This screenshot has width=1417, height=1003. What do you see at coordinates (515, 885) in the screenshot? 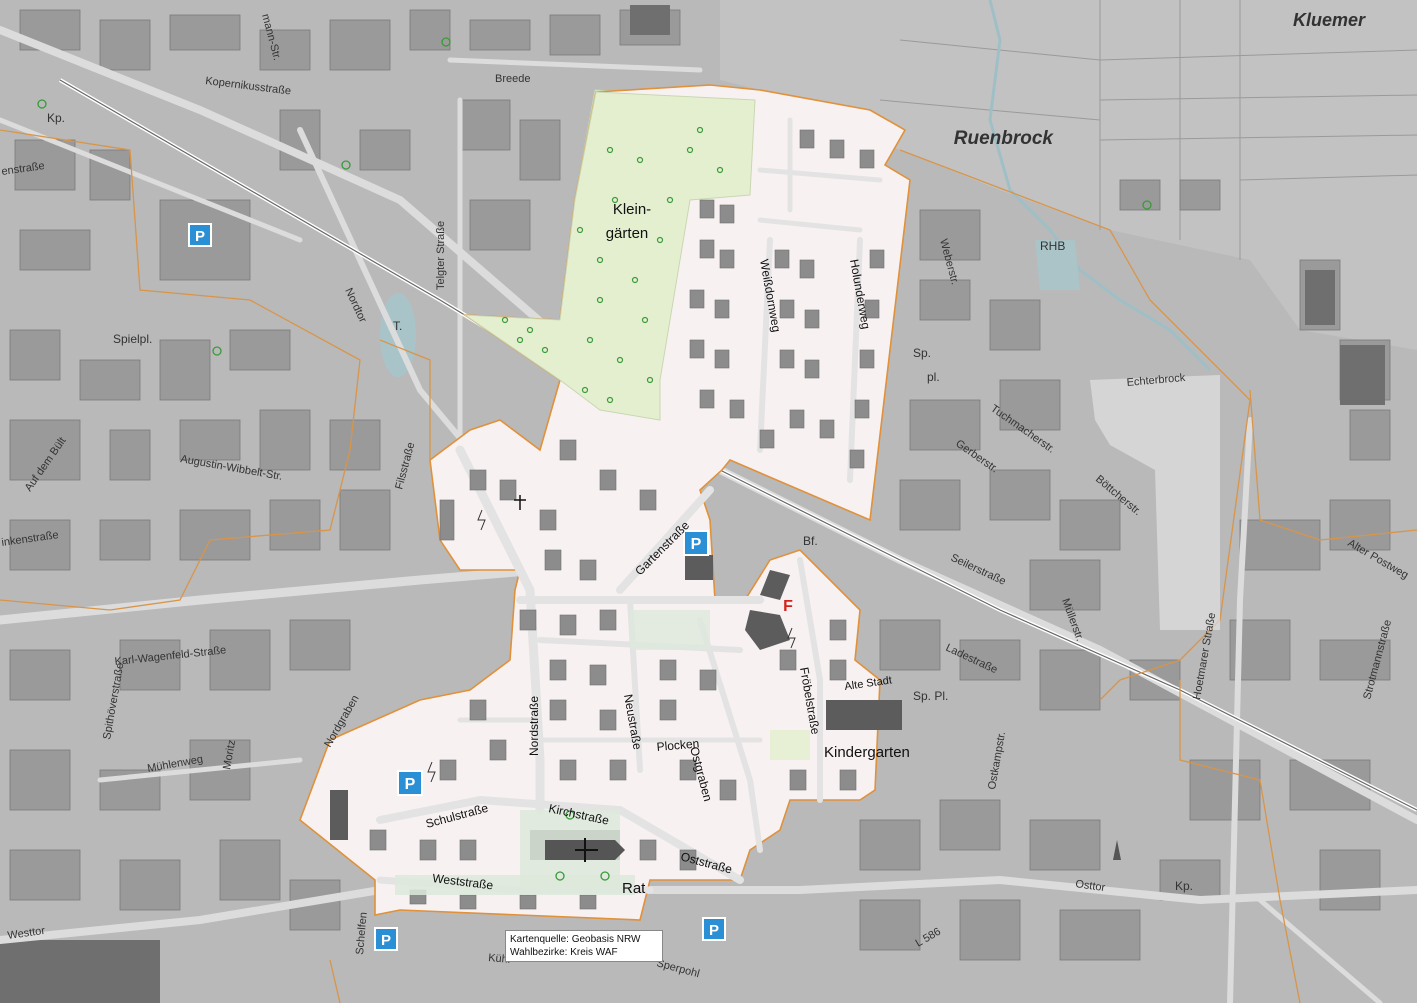
I see `green-strip` at bounding box center [515, 885].